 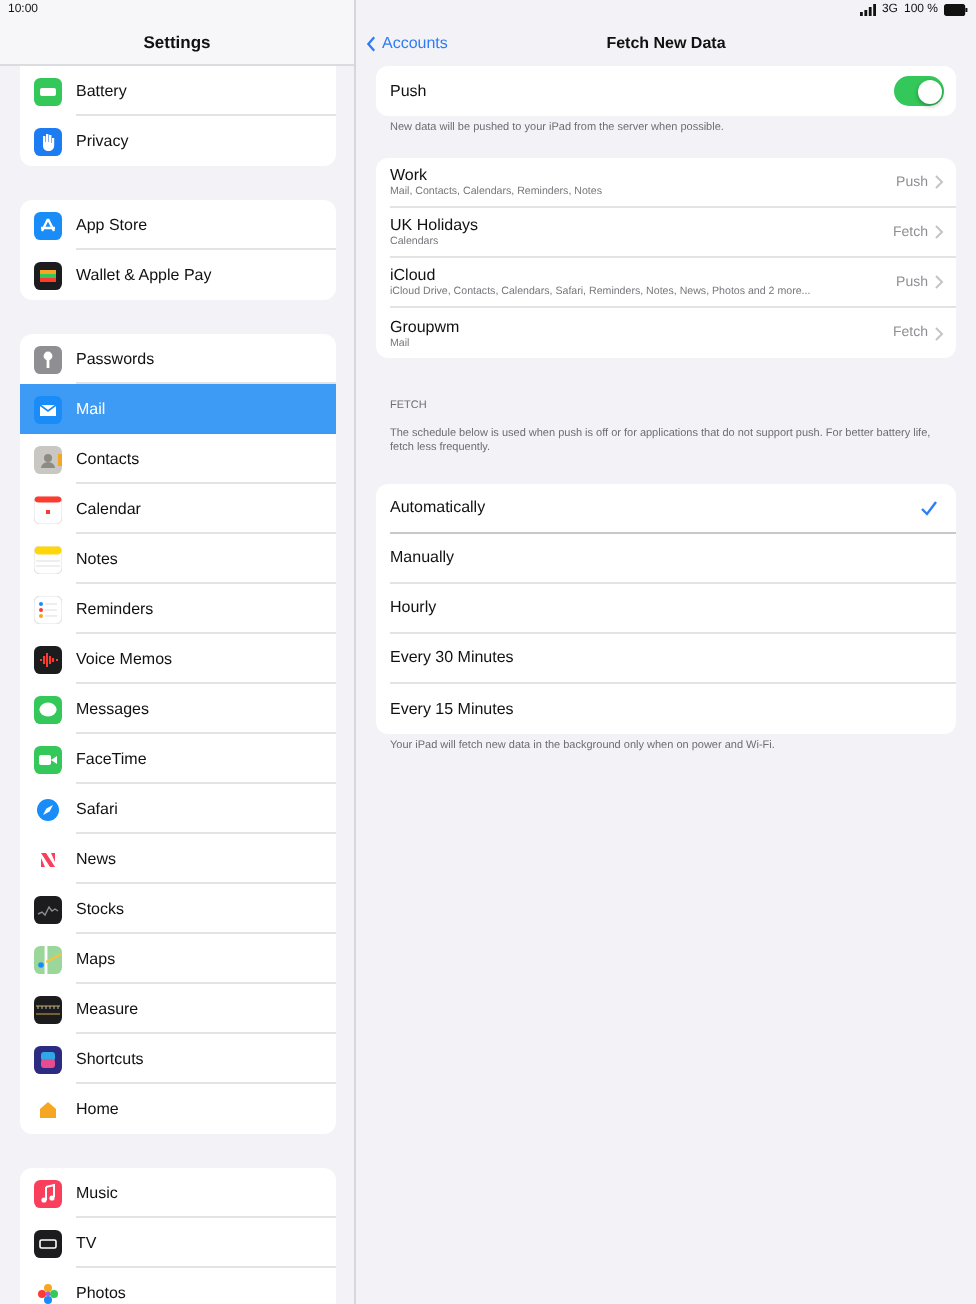 What do you see at coordinates (48, 559) in the screenshot?
I see `notepad-icon` at bounding box center [48, 559].